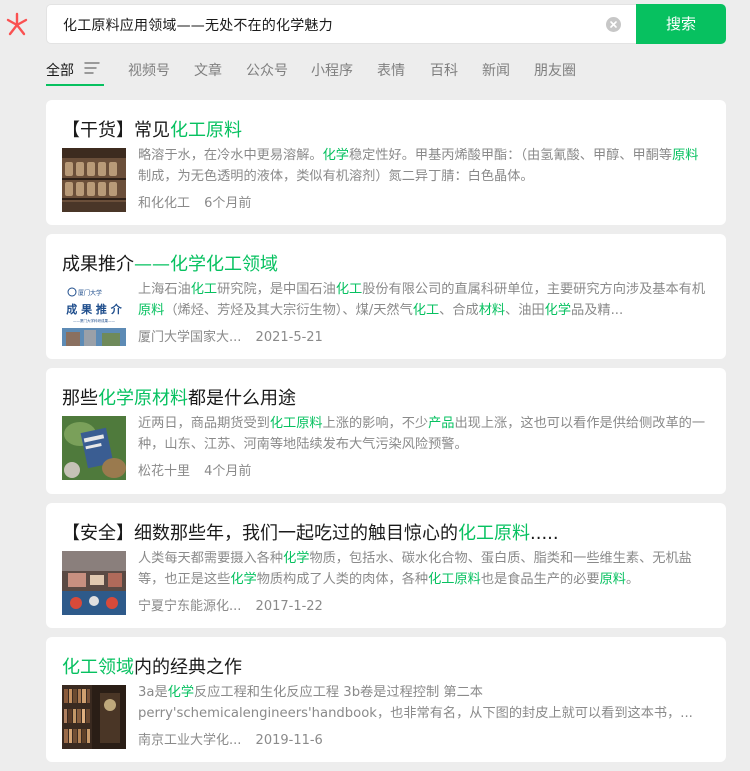  I want to click on text-segment: 股份有限公司的直属科研单位，主要研究方向涉及基本有机, so click(534, 289).